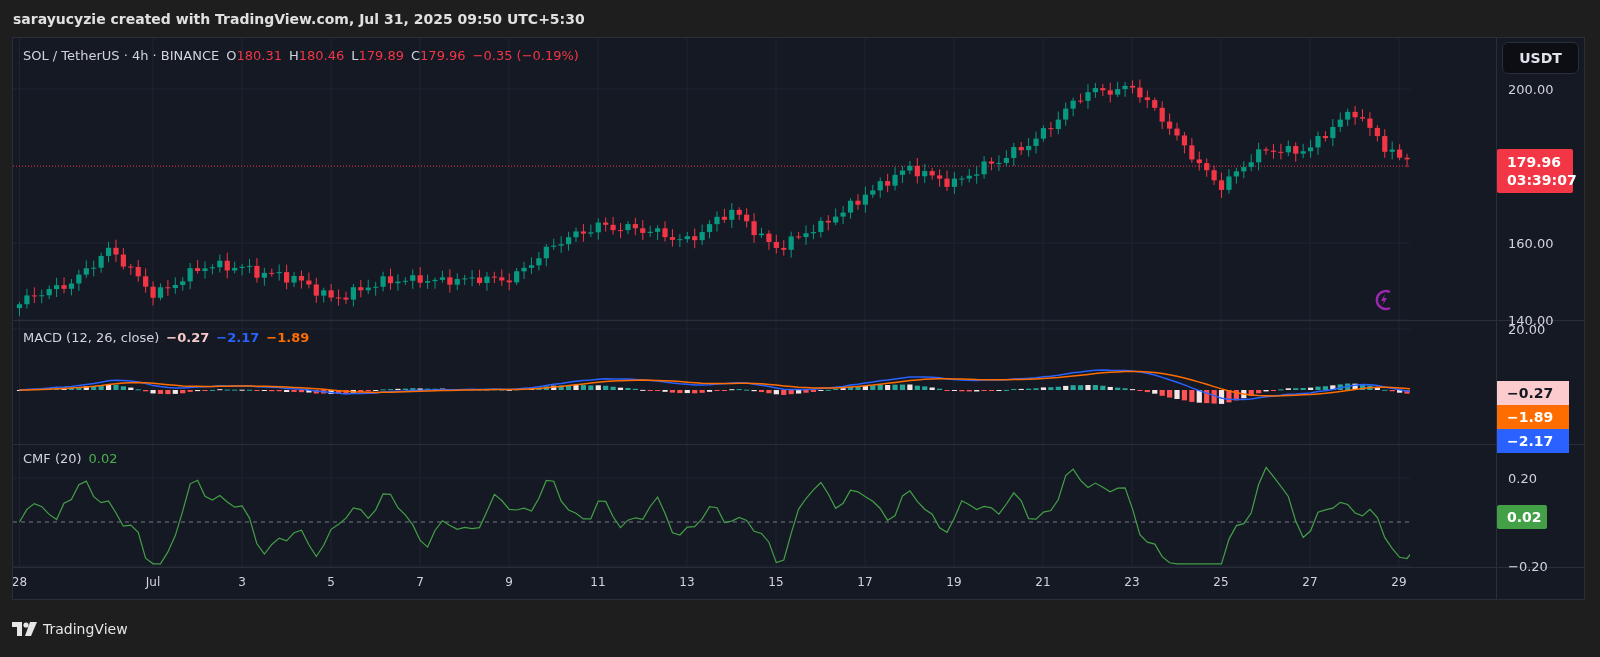 This screenshot has height=657, width=1600. What do you see at coordinates (1132, 582) in the screenshot?
I see `time-tick: 23` at bounding box center [1132, 582].